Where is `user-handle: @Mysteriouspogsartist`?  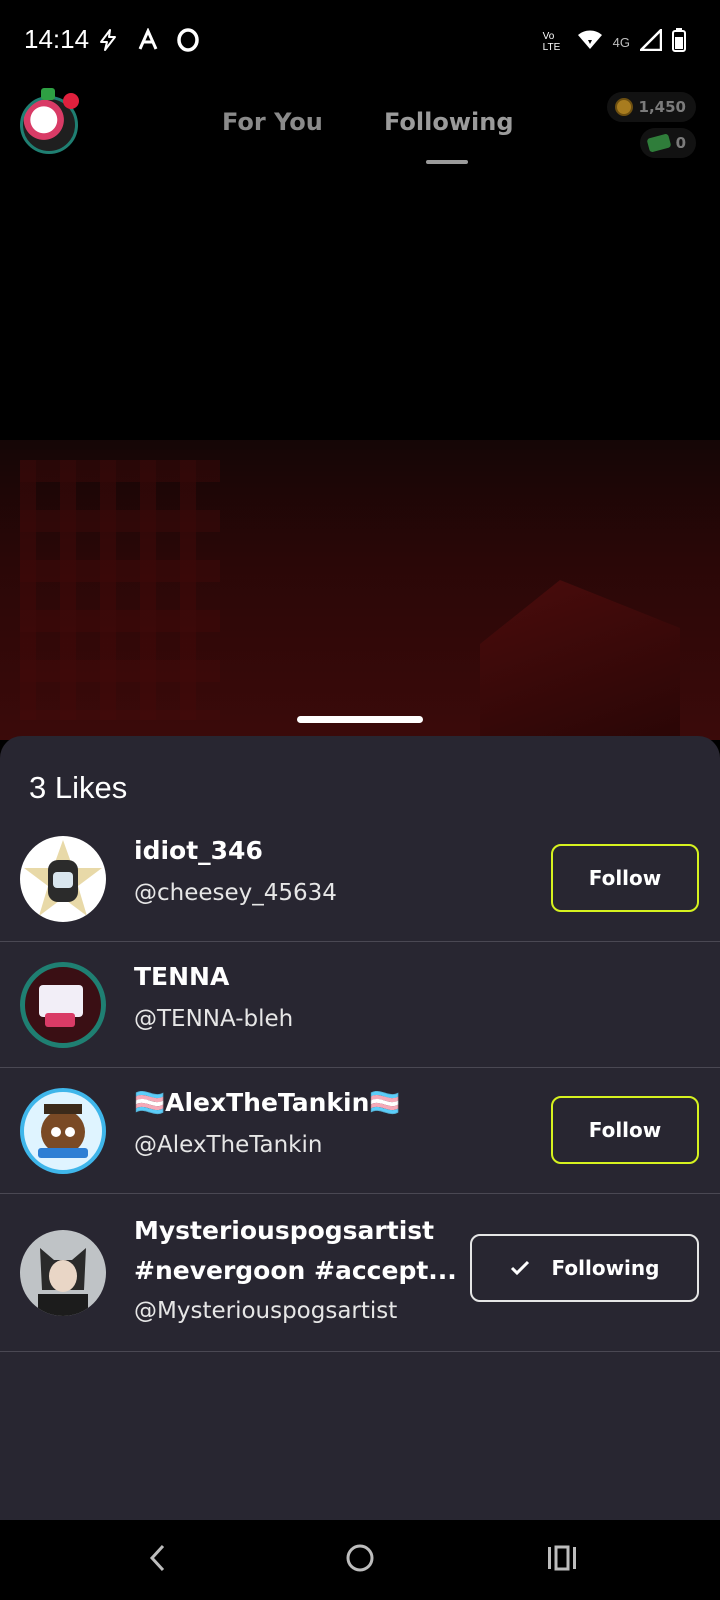 user-handle: @Mysteriouspogsartist is located at coordinates (266, 1311).